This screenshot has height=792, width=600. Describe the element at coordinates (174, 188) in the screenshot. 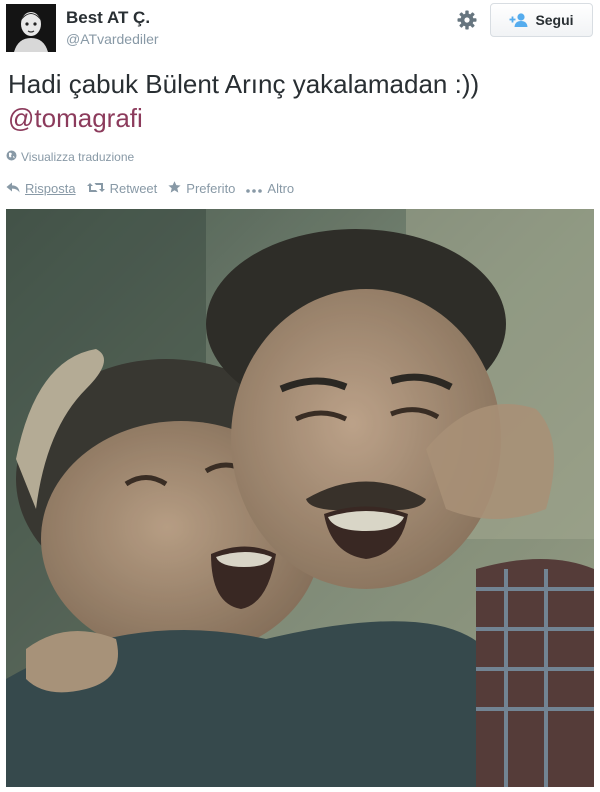

I see `star-icon` at that location.